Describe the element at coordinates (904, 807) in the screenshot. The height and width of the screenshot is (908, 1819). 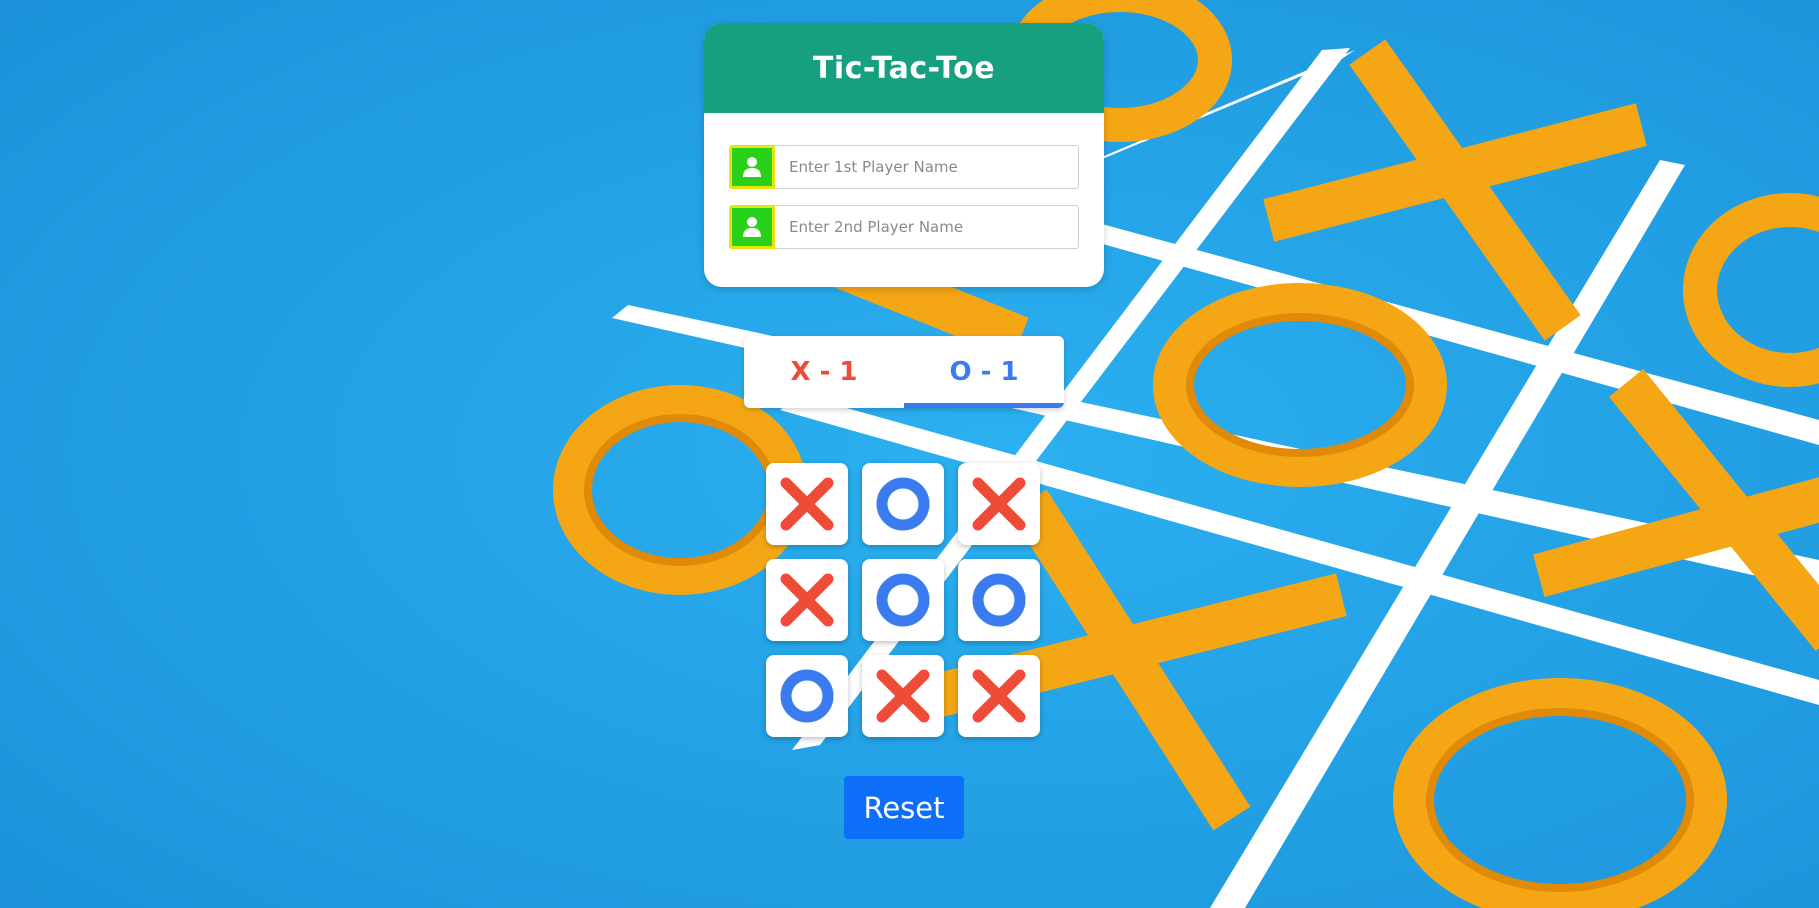
I see `reset-button: Reset` at that location.